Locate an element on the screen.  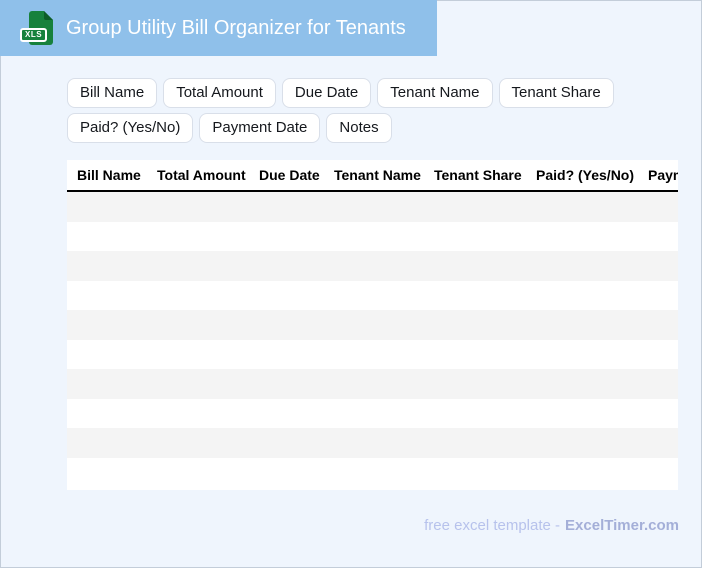
column-header-total-amount: Total Amount is located at coordinates (201, 175).